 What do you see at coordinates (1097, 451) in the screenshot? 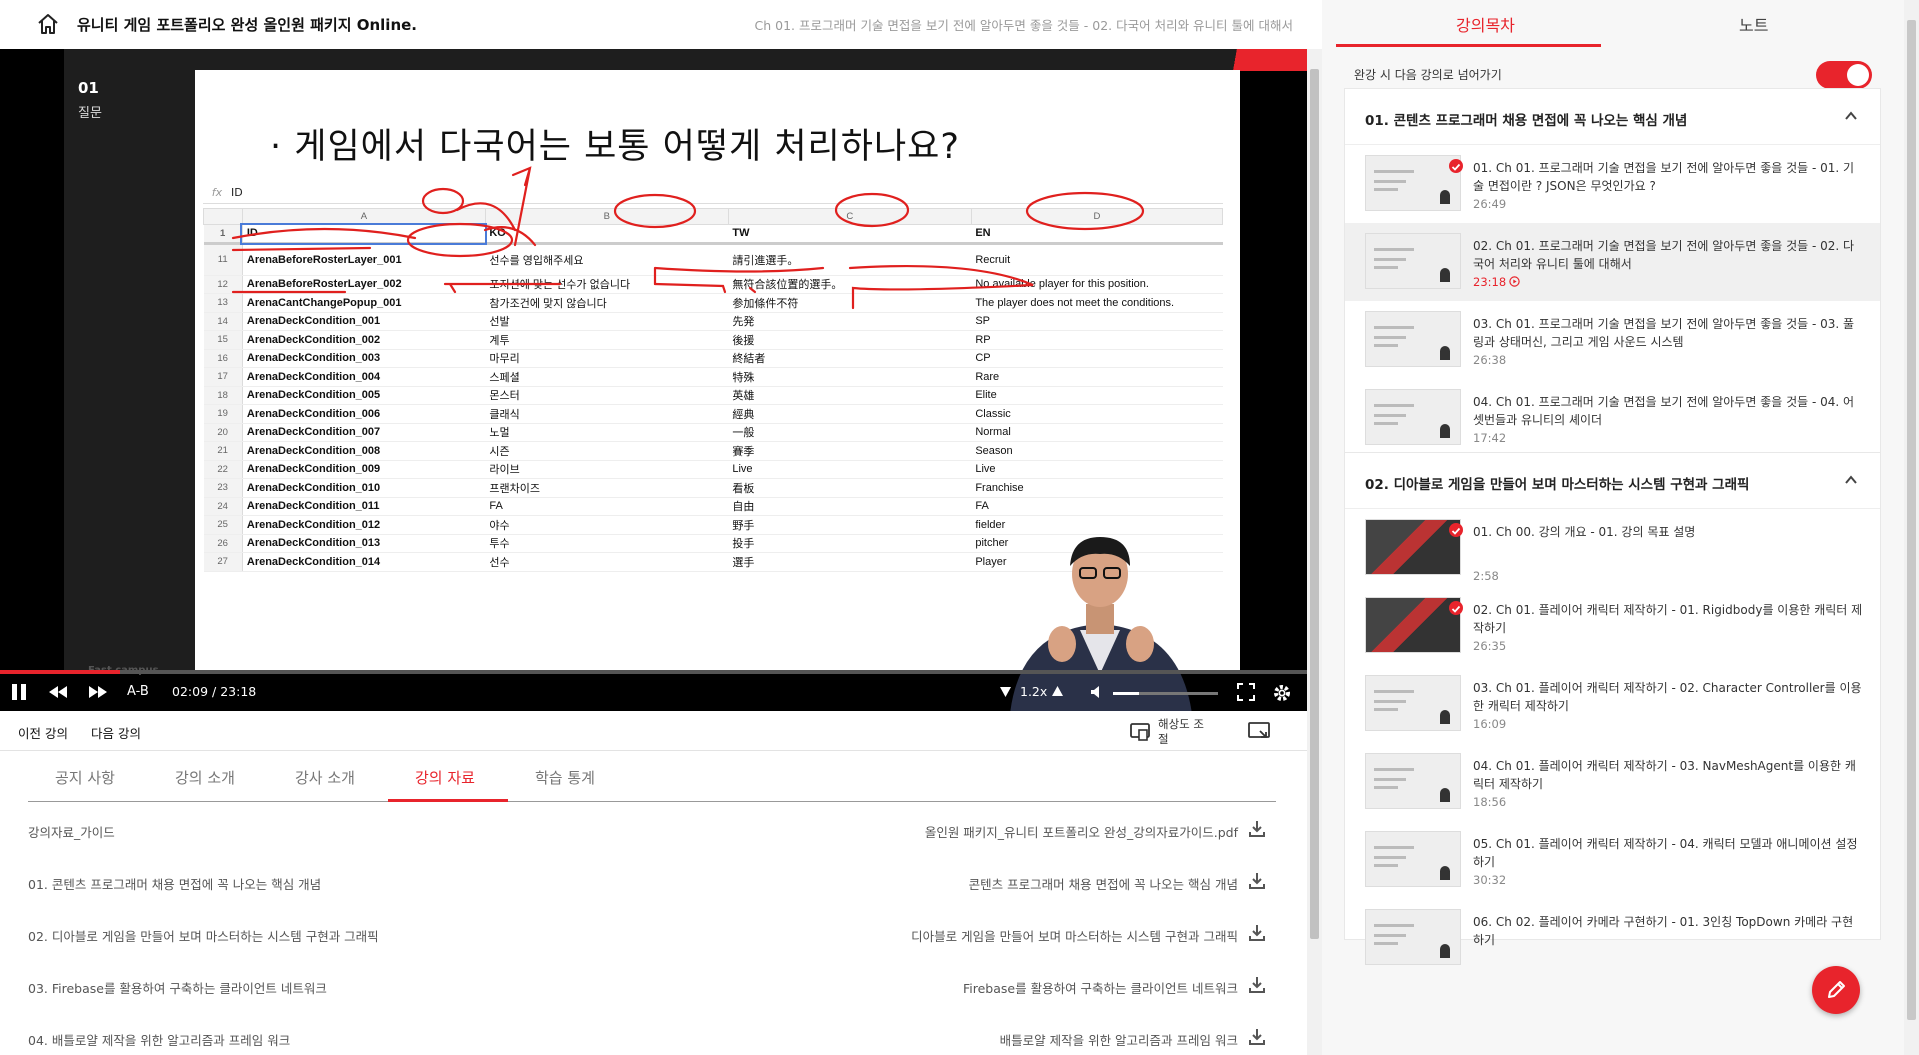
I see `cell-en: Season` at bounding box center [1097, 451].